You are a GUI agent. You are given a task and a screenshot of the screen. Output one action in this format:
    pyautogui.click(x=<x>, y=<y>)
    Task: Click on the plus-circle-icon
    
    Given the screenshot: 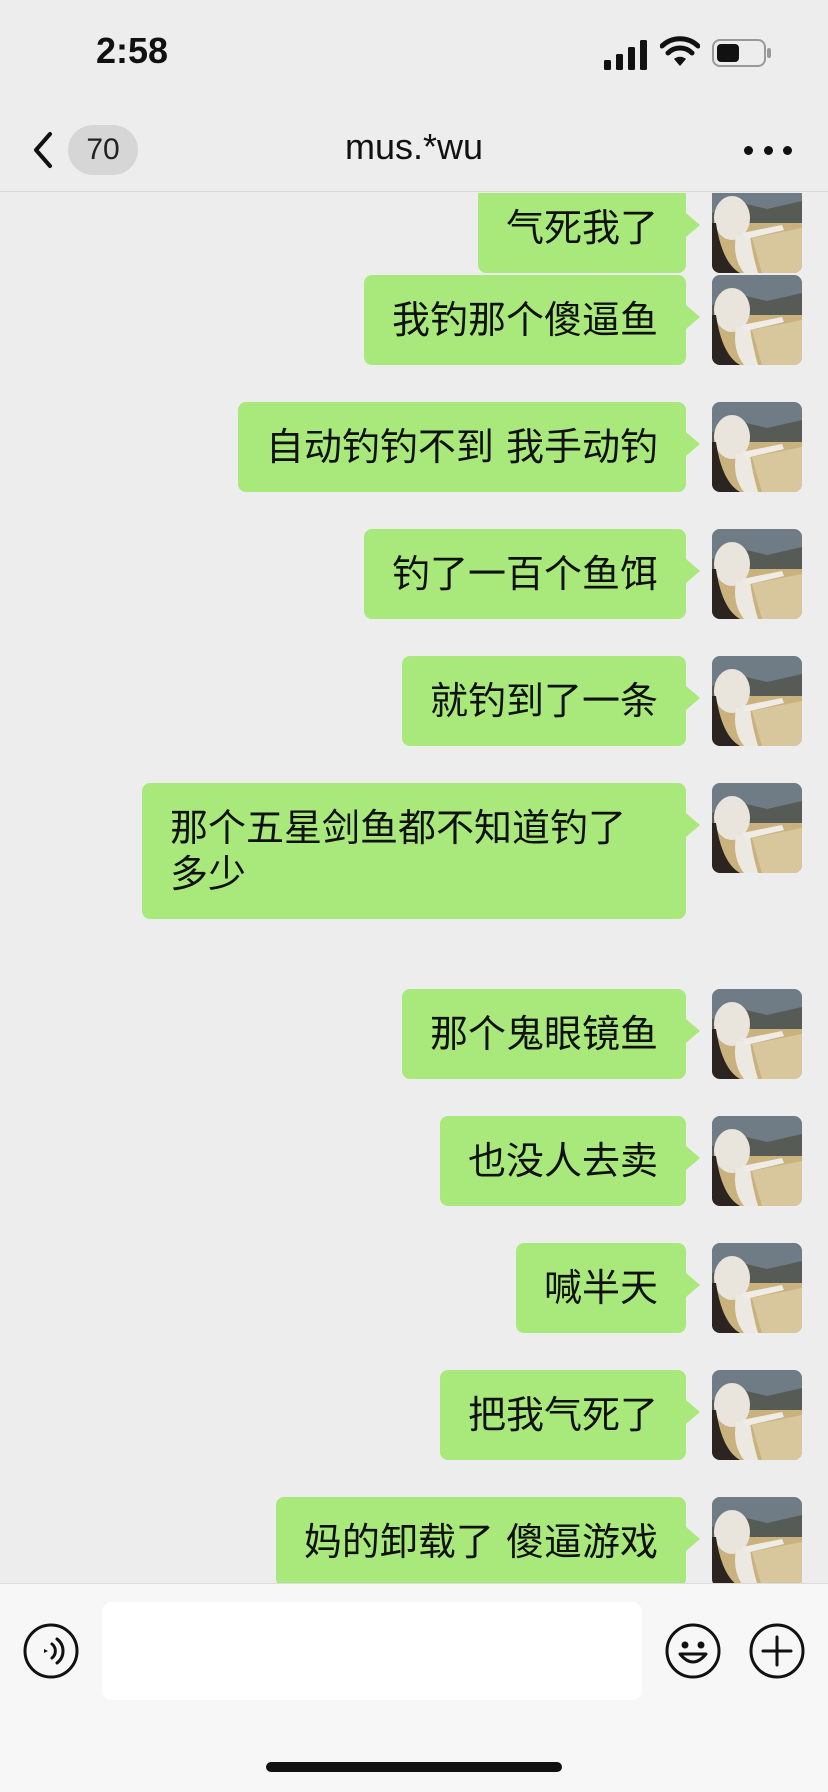 What is the action you would take?
    pyautogui.click(x=777, y=1651)
    